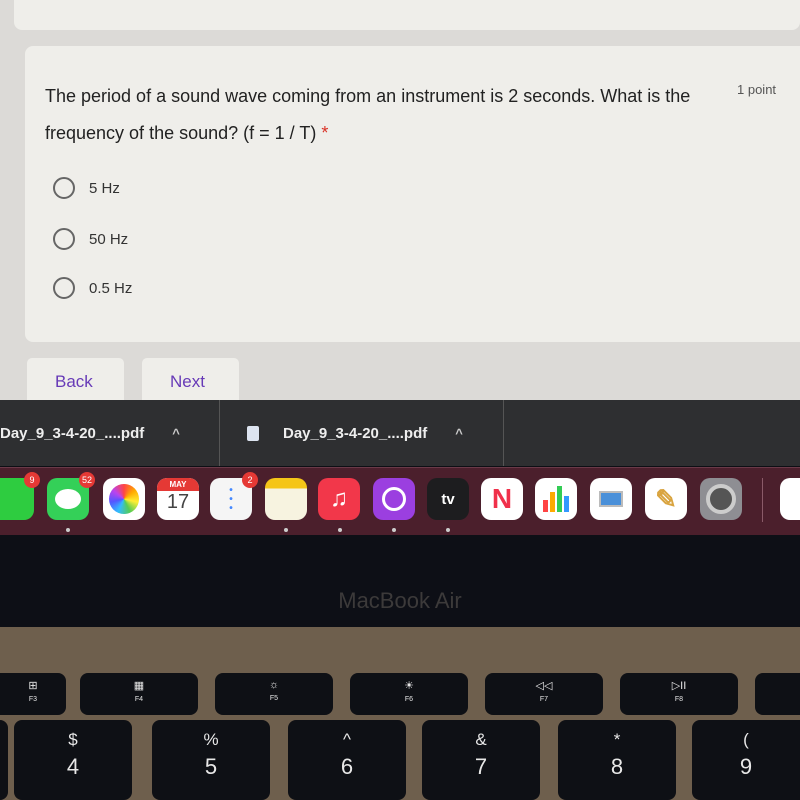 The height and width of the screenshot is (800, 800). What do you see at coordinates (274, 694) in the screenshot?
I see `key-f5: ☼ F5` at bounding box center [274, 694].